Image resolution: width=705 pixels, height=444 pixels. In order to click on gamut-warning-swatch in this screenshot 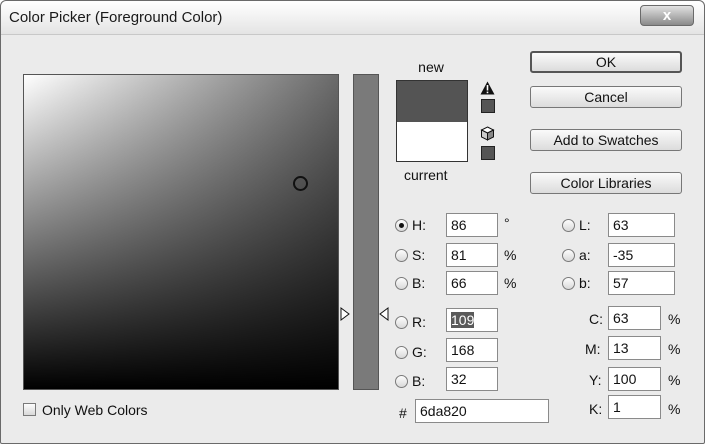, I will do `click(488, 106)`.